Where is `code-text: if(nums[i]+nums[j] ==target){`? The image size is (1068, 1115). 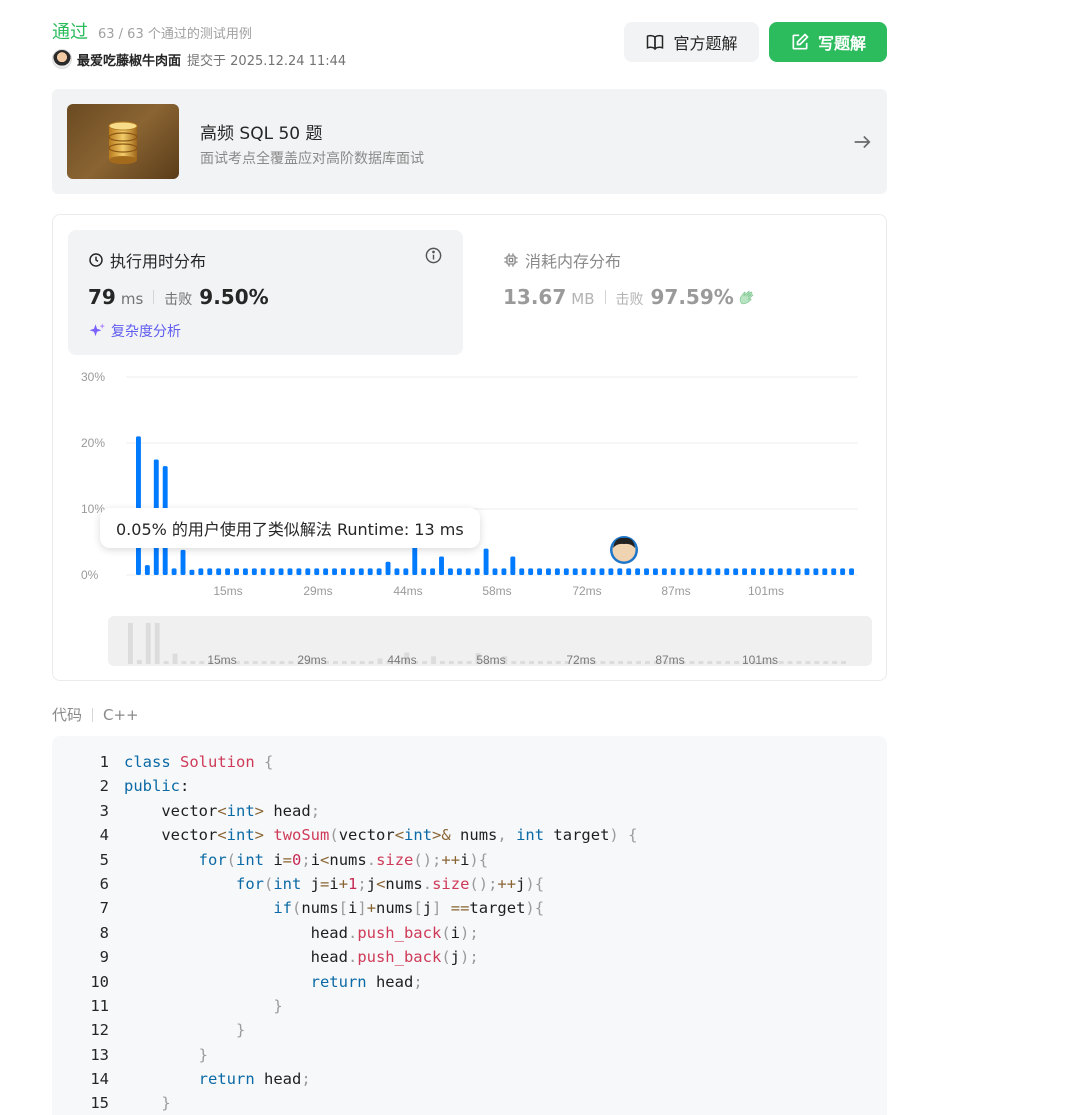
code-text: if(nums[i]+nums[j] ==target){ is located at coordinates (409, 908).